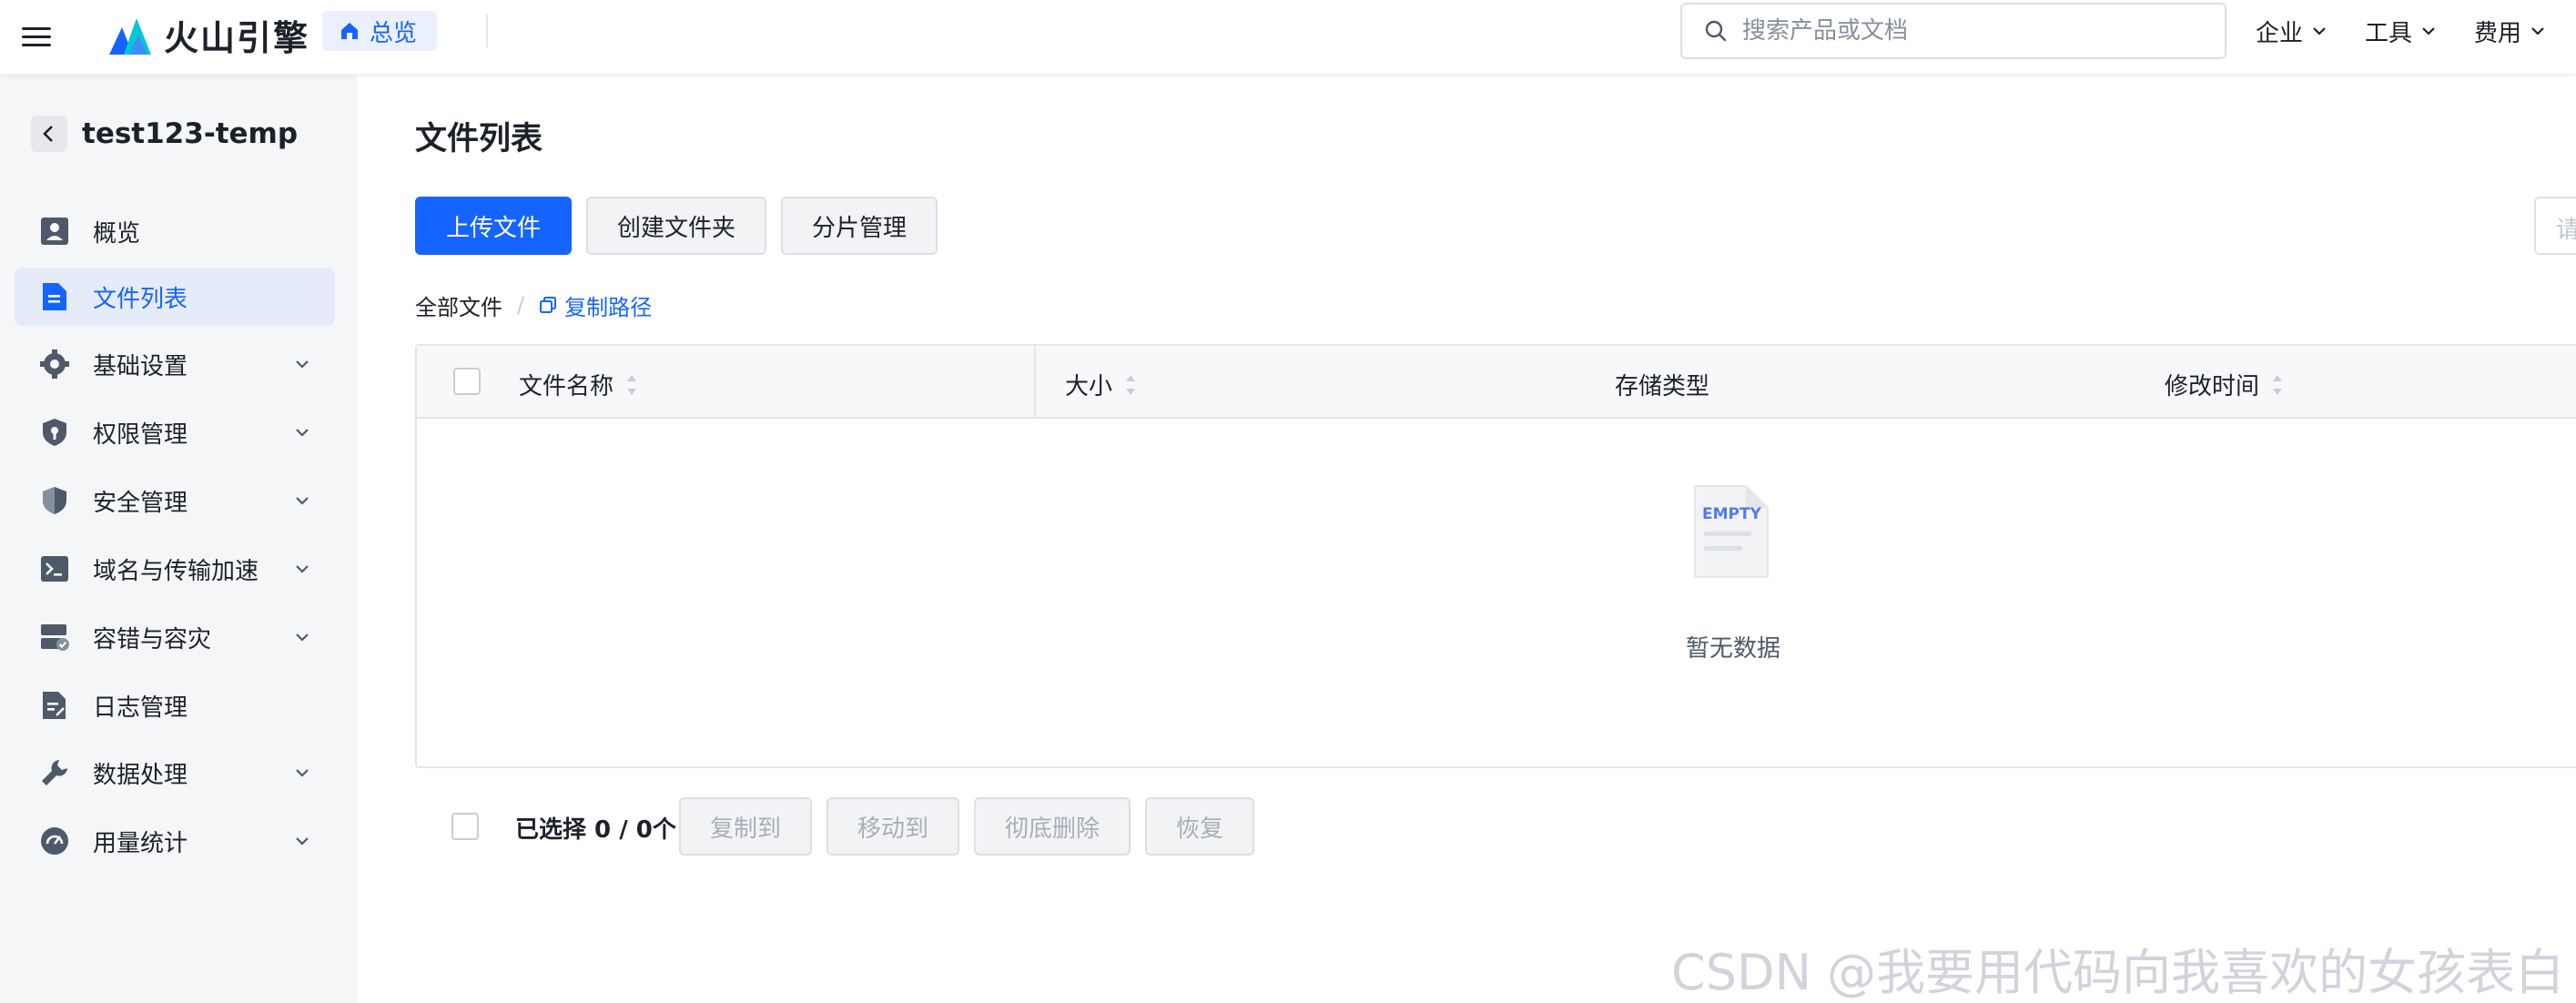 The width and height of the screenshot is (2576, 1003). I want to click on column-label: 大小, so click(1089, 387).